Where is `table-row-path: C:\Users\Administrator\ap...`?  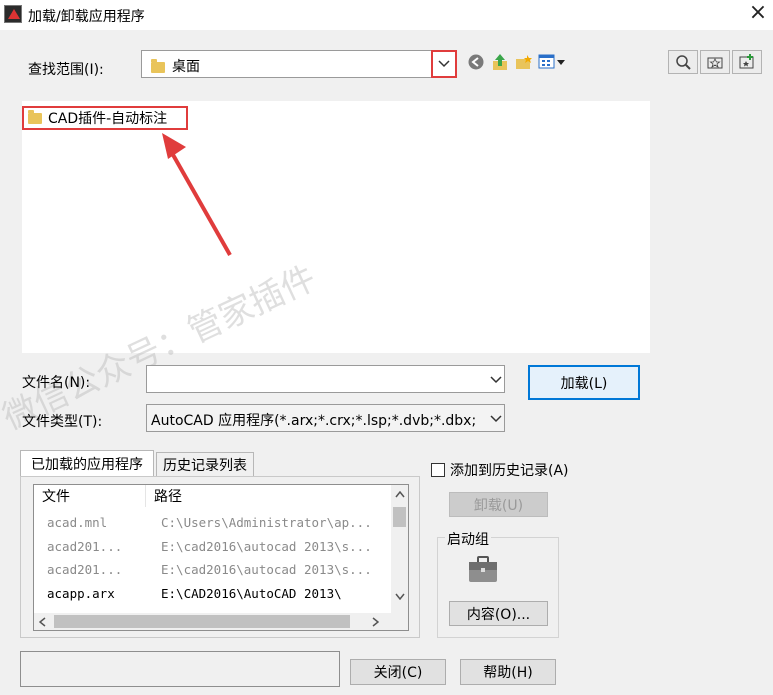
table-row-path: C:\Users\Administrator\ap... is located at coordinates (266, 522).